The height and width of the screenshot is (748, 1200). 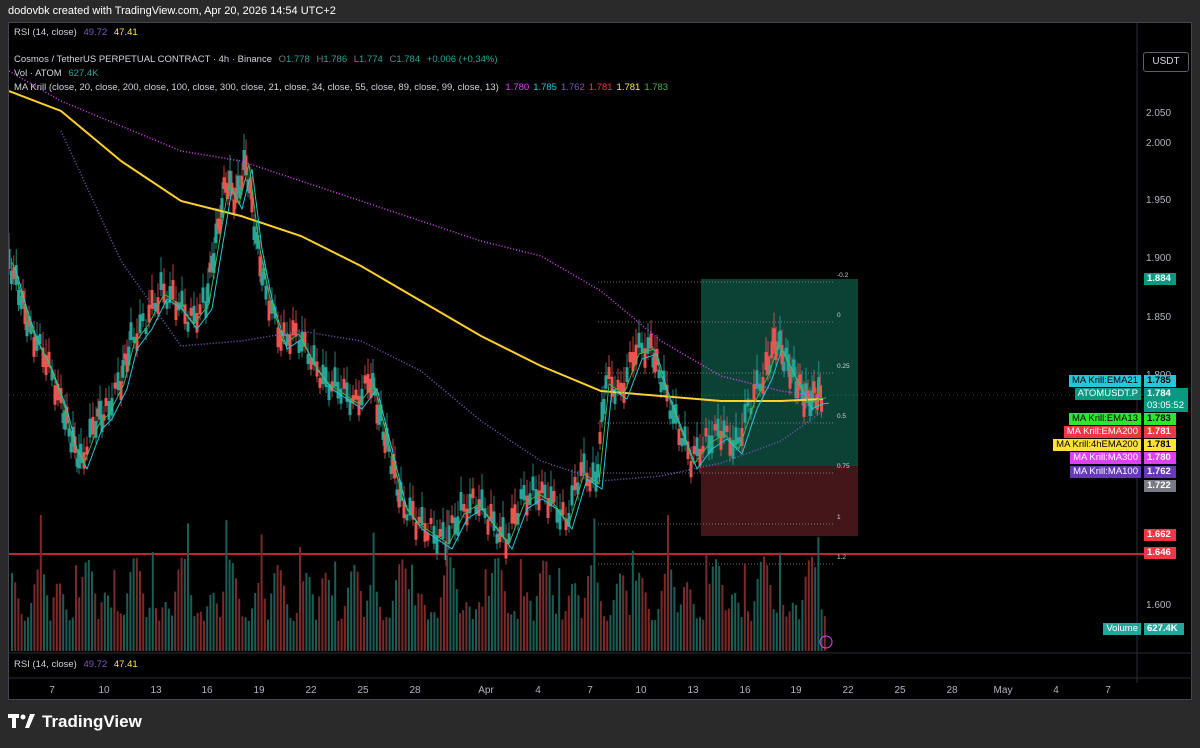 What do you see at coordinates (52, 690) in the screenshot?
I see `time-axis-label: 7` at bounding box center [52, 690].